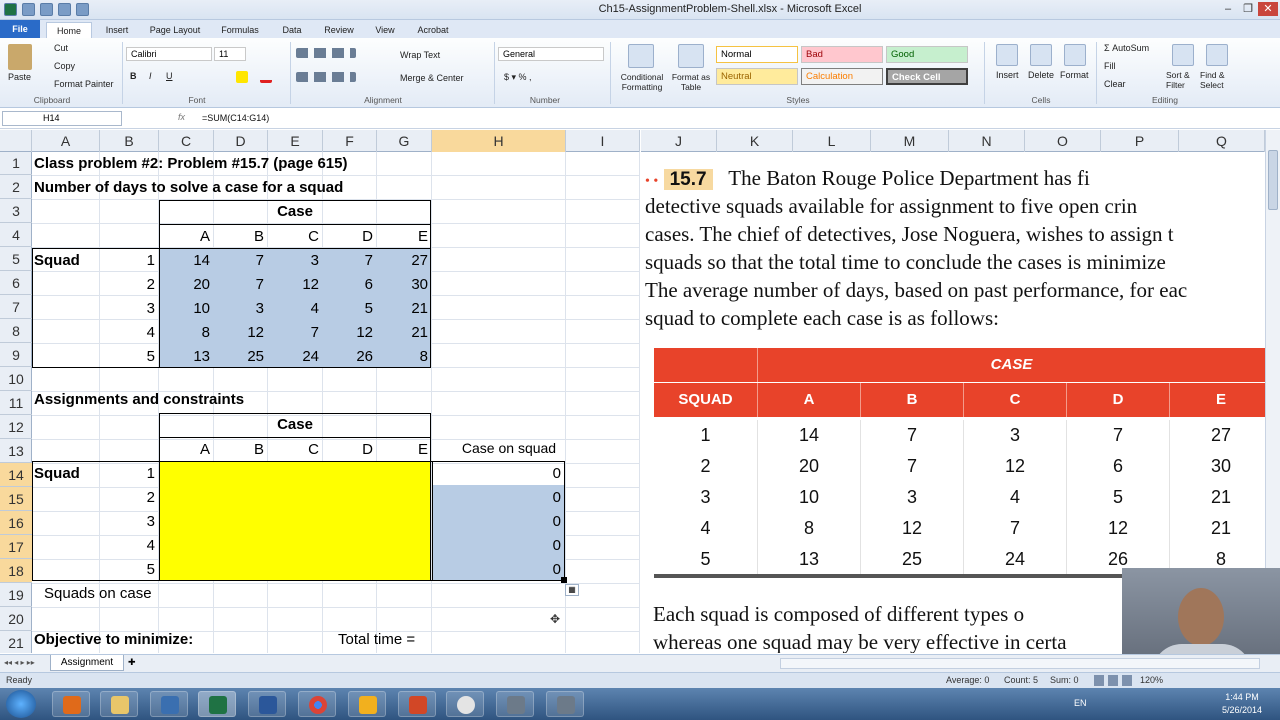  What do you see at coordinates (317, 704) in the screenshot?
I see `taskbar-chrome` at bounding box center [317, 704].